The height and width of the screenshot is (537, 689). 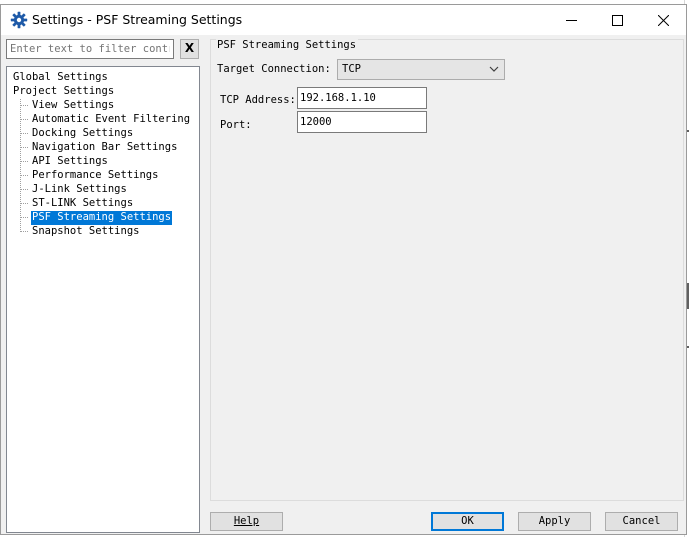 What do you see at coordinates (82, 204) in the screenshot?
I see `tree-item-stlink-settings: ST-LINK Settings` at bounding box center [82, 204].